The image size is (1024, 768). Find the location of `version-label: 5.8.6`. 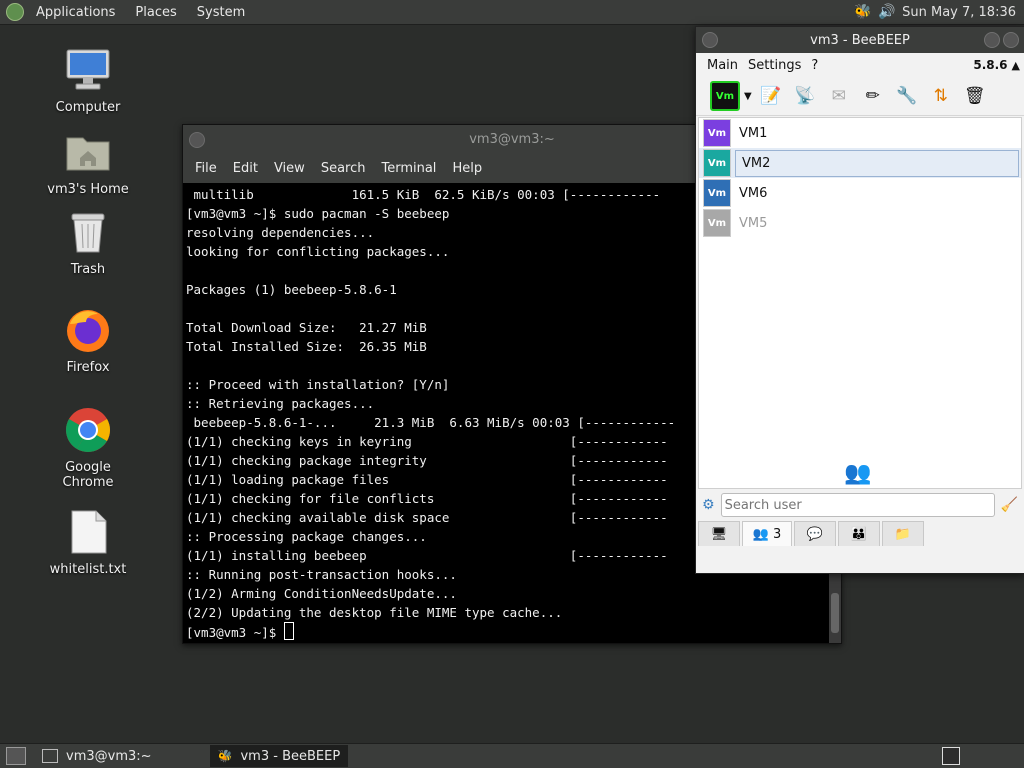

version-label: 5.8.6 is located at coordinates (990, 65).